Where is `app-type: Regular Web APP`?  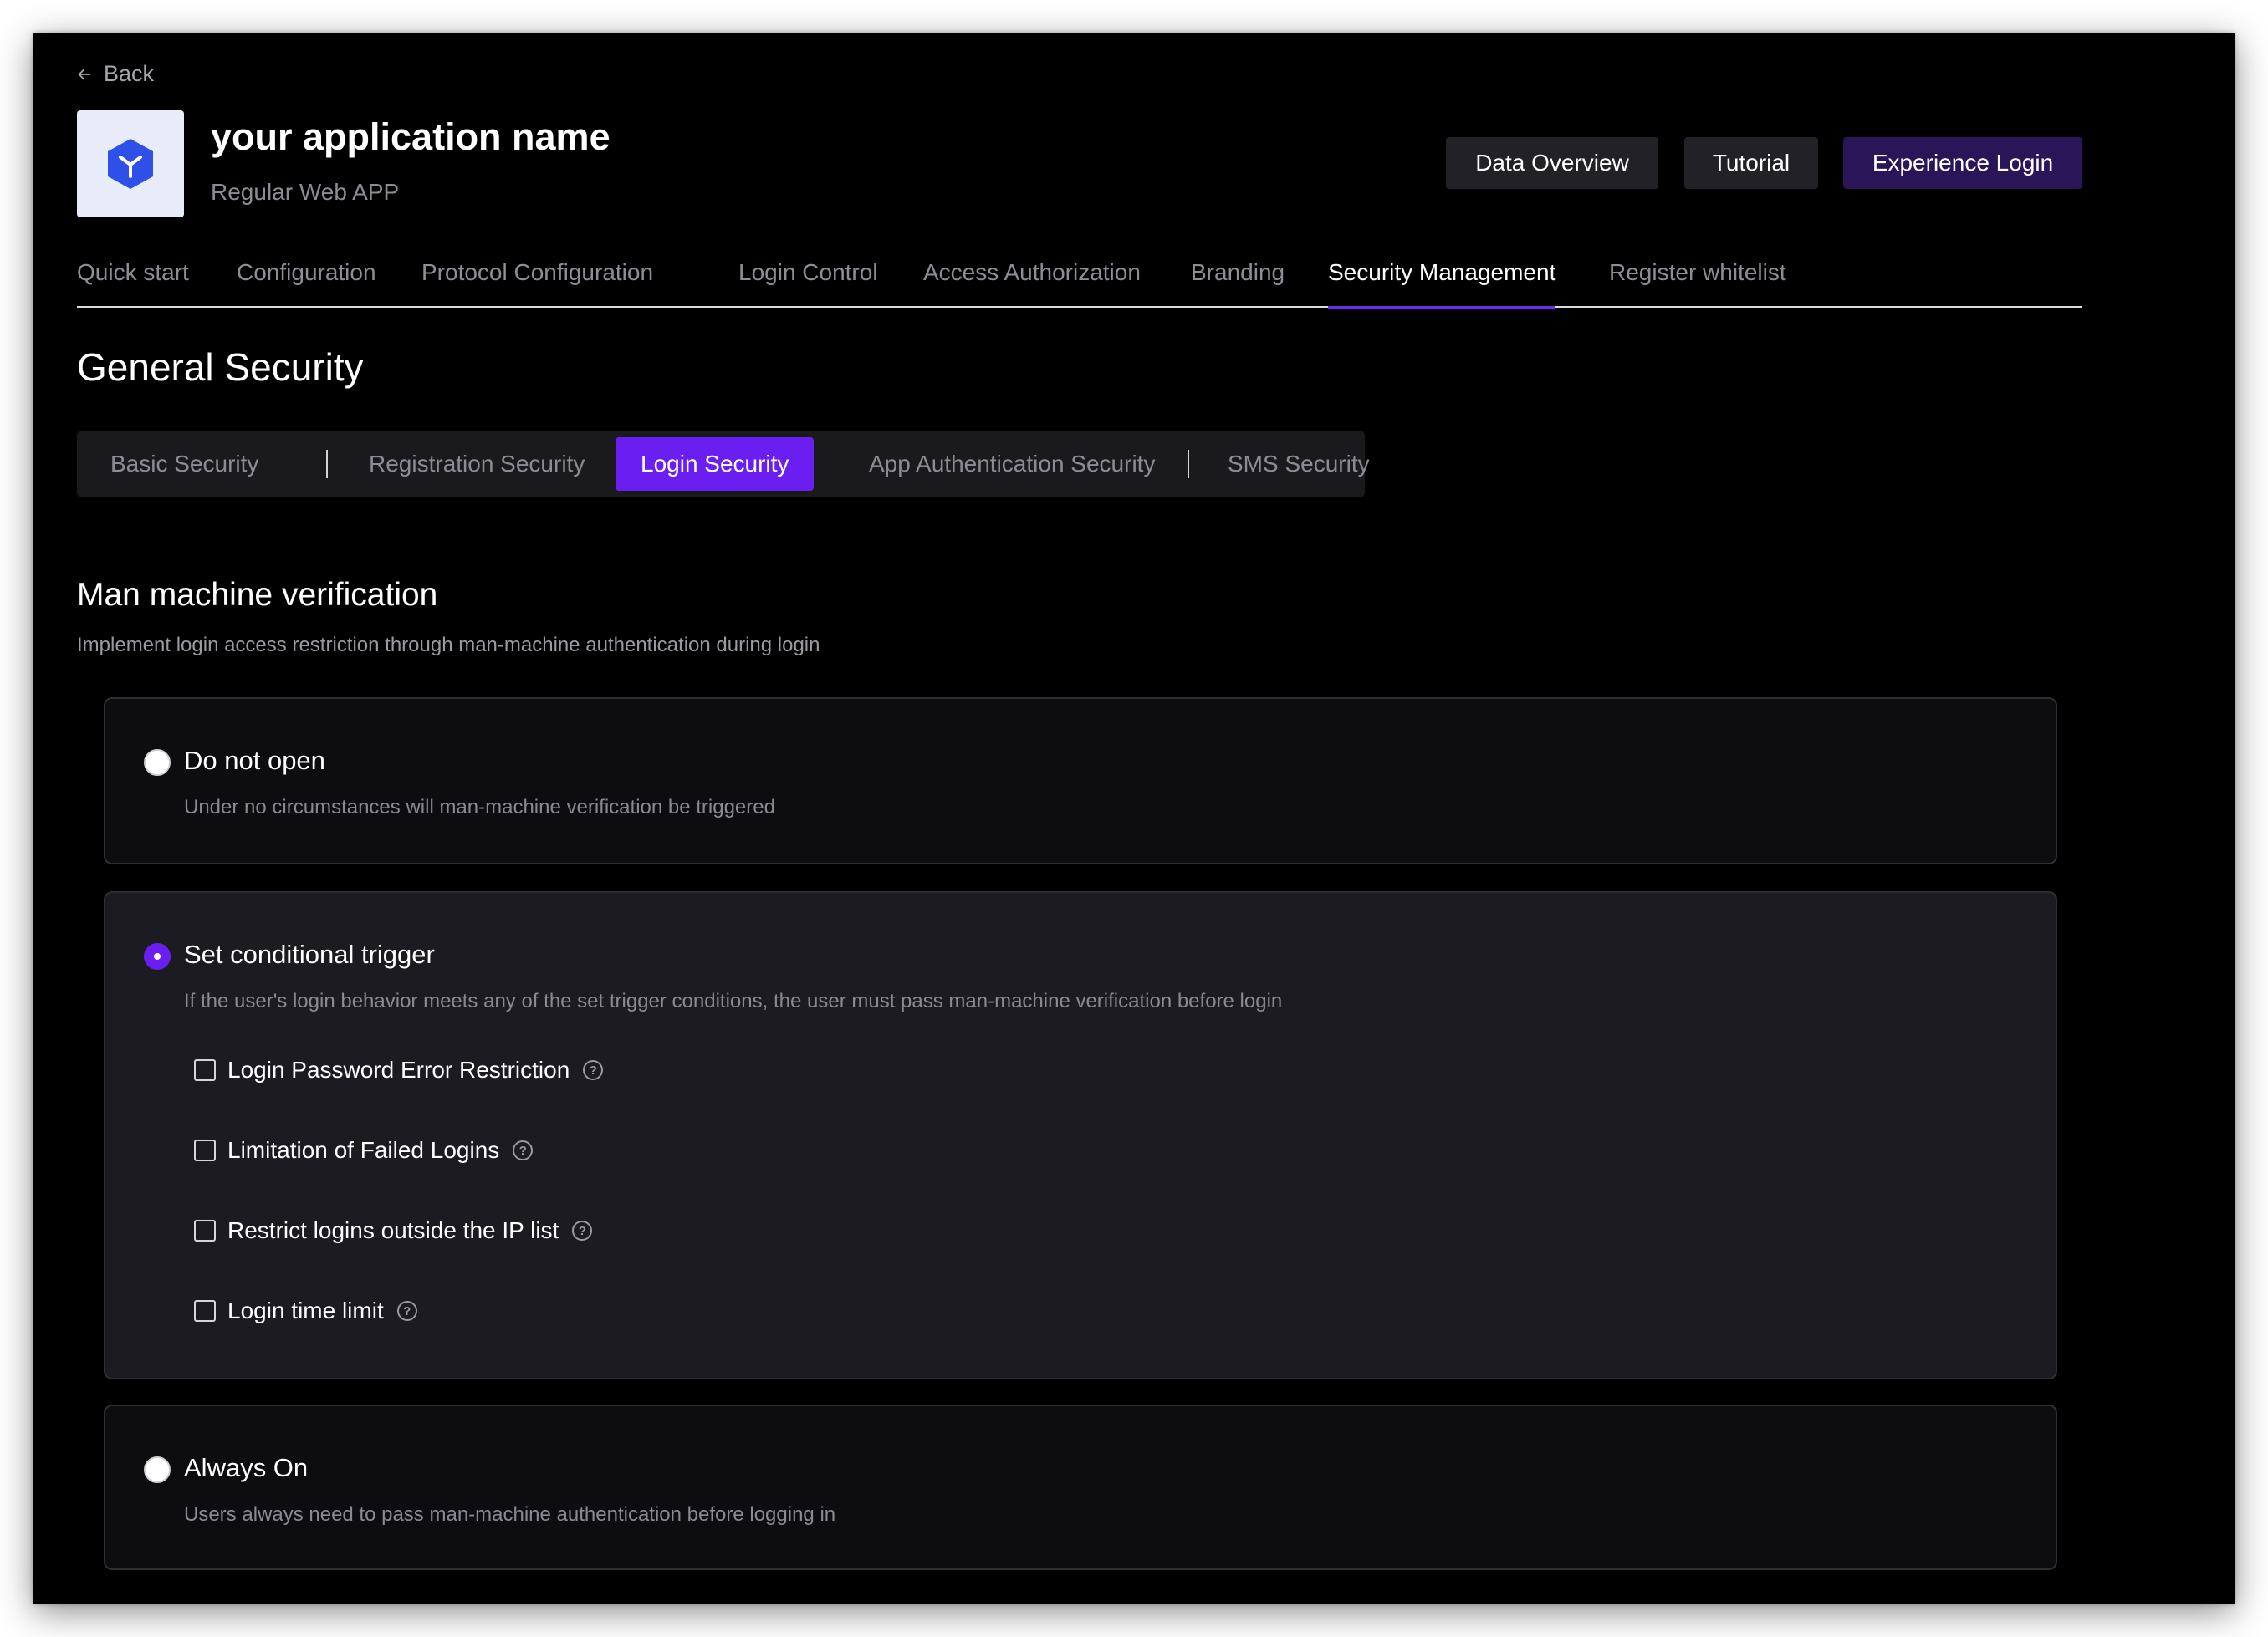
app-type: Regular Web APP is located at coordinates (305, 192).